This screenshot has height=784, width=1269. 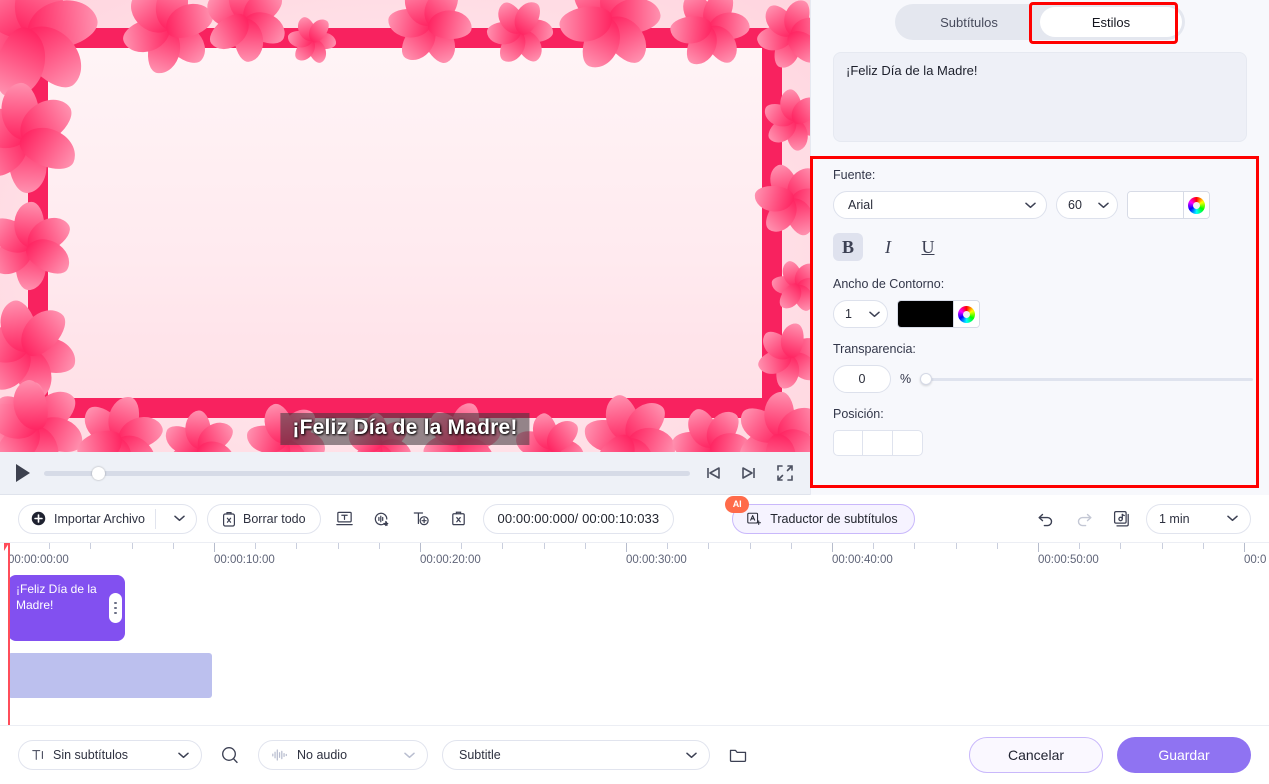 I want to click on duration-select: 1 min, so click(x=1198, y=518).